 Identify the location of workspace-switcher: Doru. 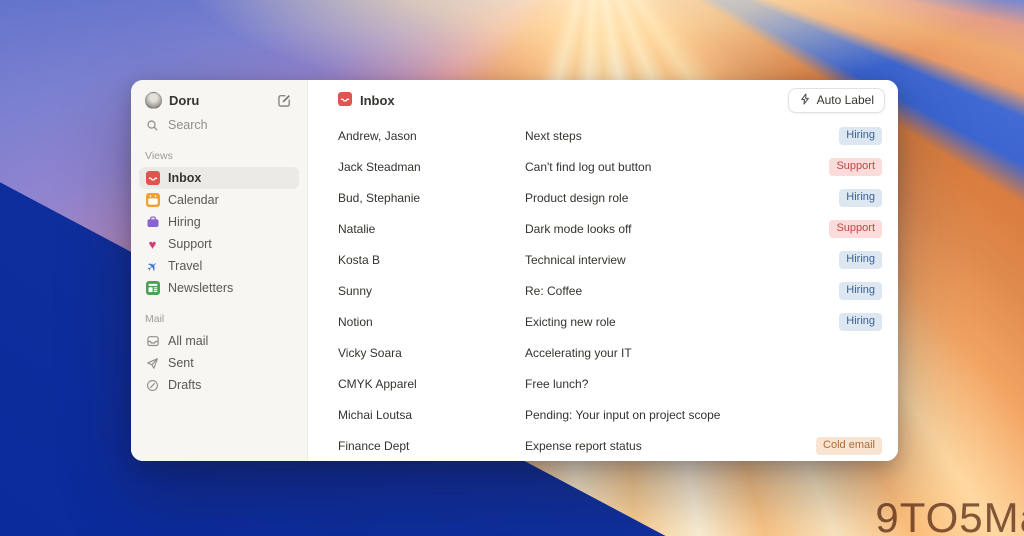
(219, 100).